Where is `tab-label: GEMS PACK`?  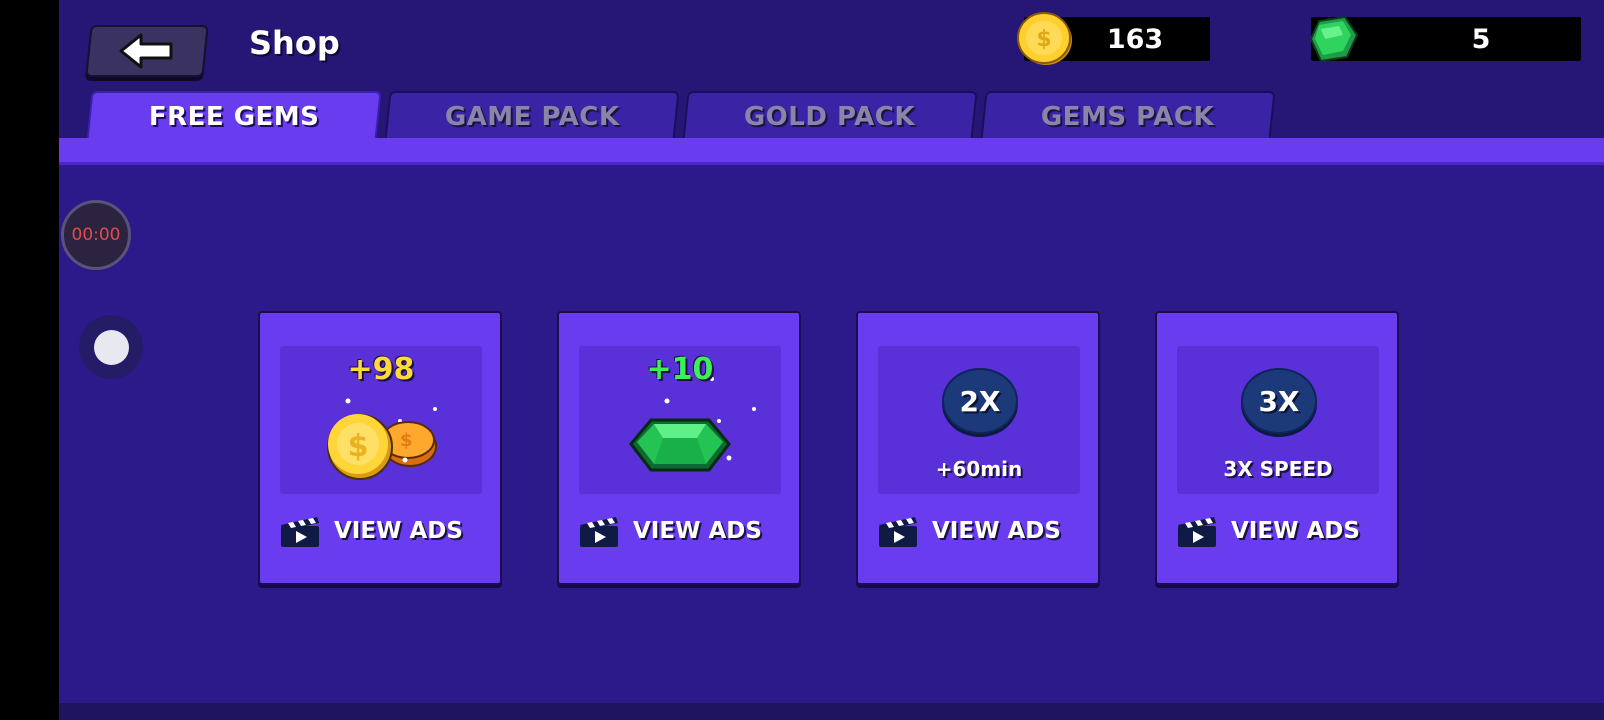
tab-label: GEMS PACK is located at coordinates (1128, 116).